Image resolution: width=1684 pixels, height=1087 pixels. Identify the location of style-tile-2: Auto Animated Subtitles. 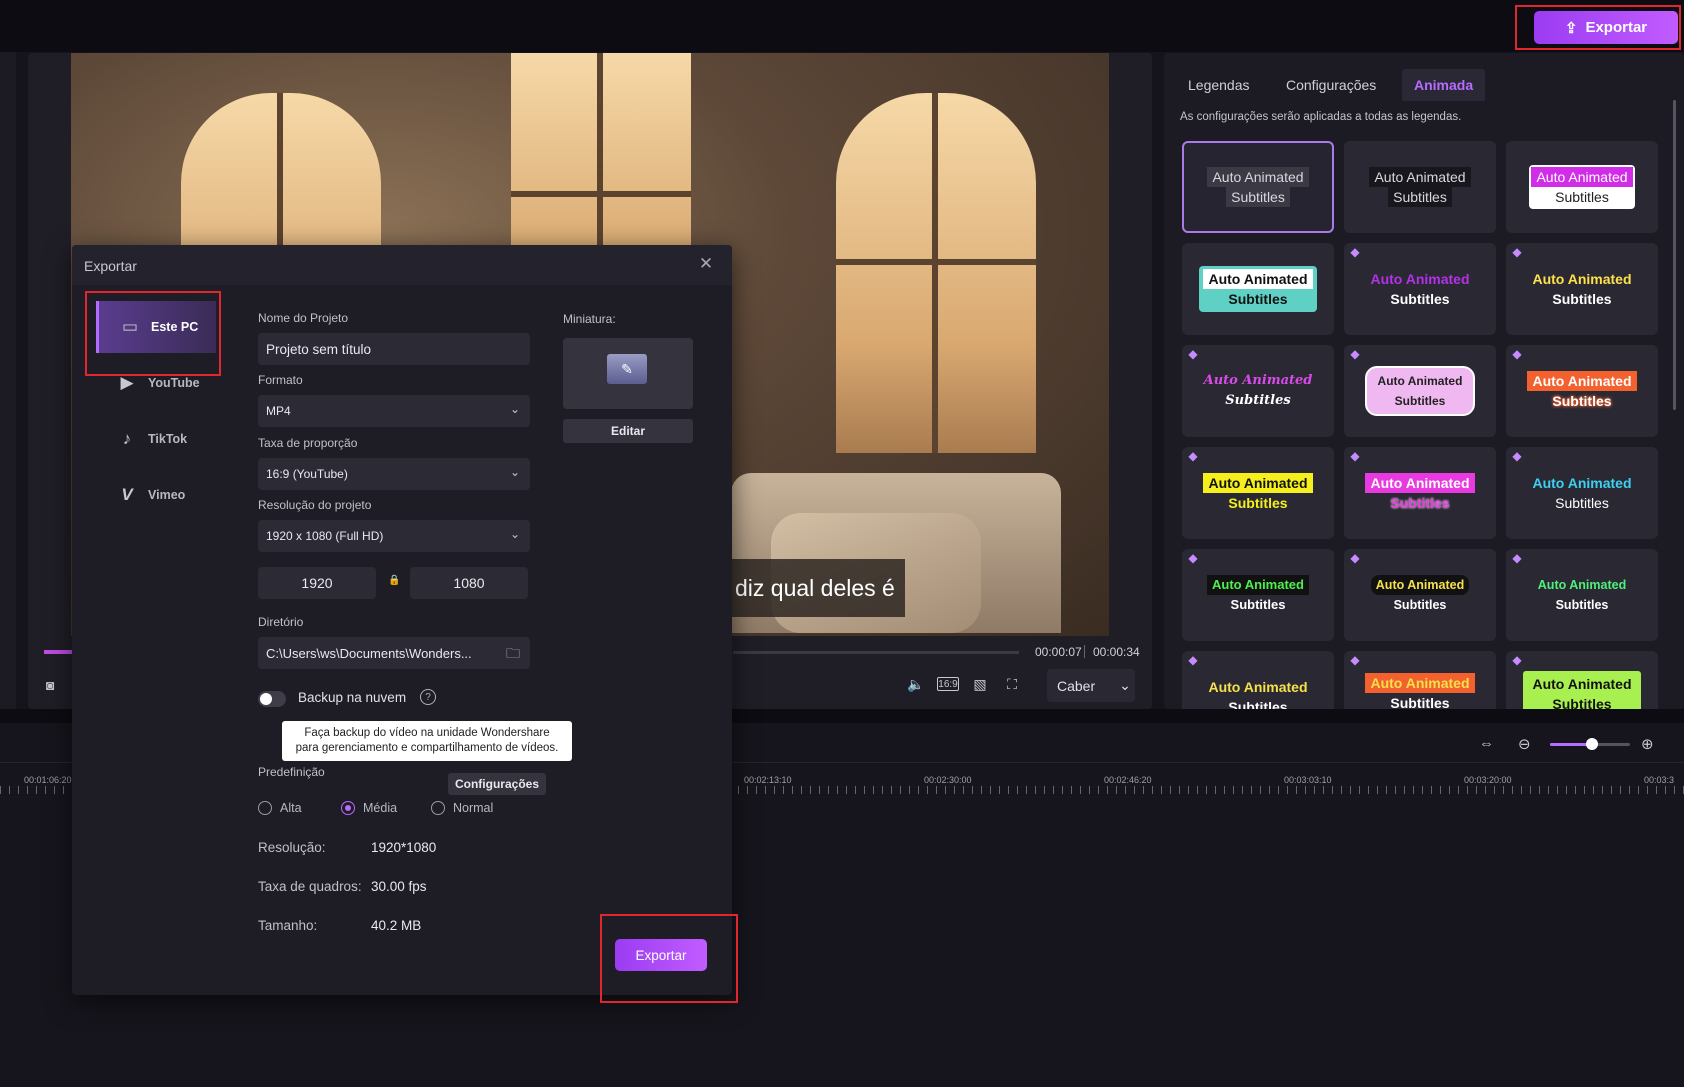
(1420, 187).